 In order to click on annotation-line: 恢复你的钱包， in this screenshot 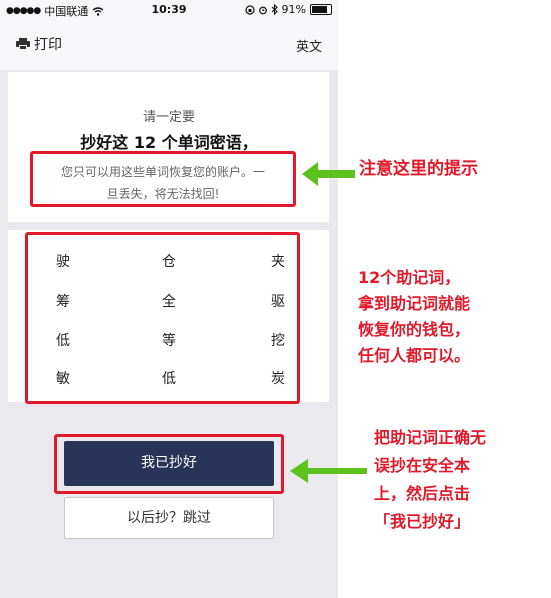, I will do `click(414, 329)`.